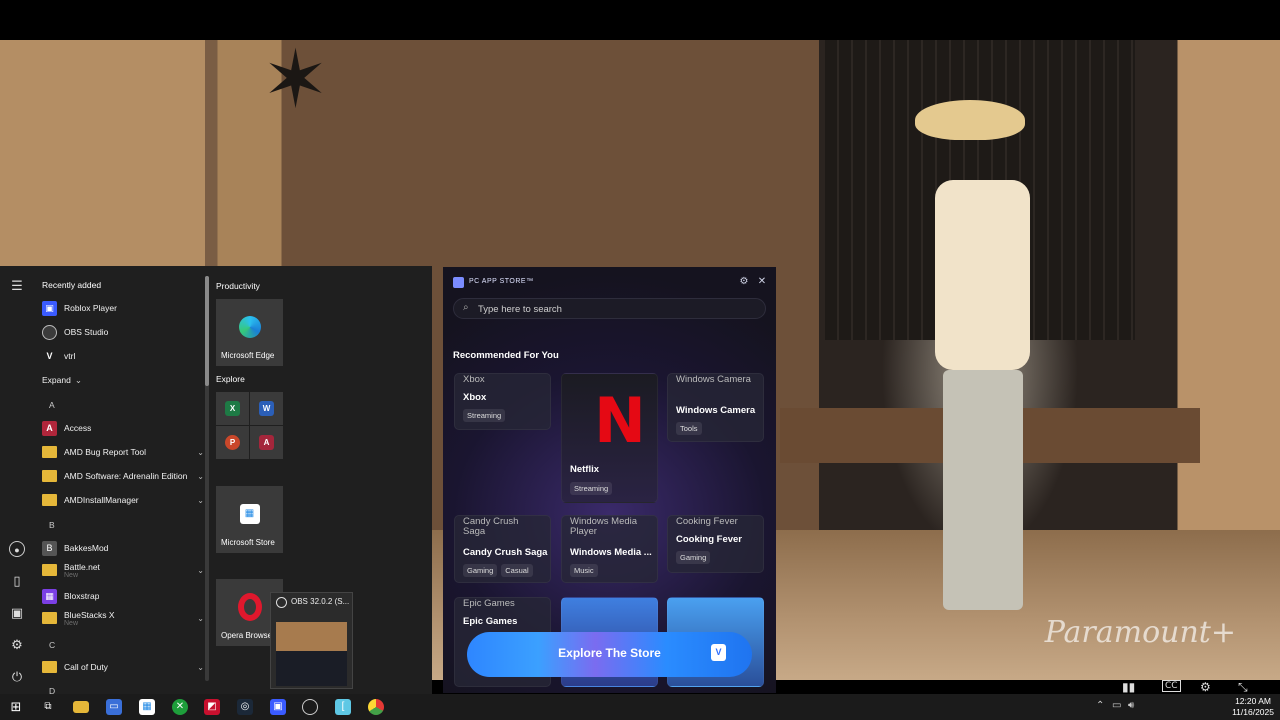 The image size is (1280, 720). What do you see at coordinates (1253, 707) in the screenshot?
I see `system-clock: 12:20 AM 11/16/2025` at bounding box center [1253, 707].